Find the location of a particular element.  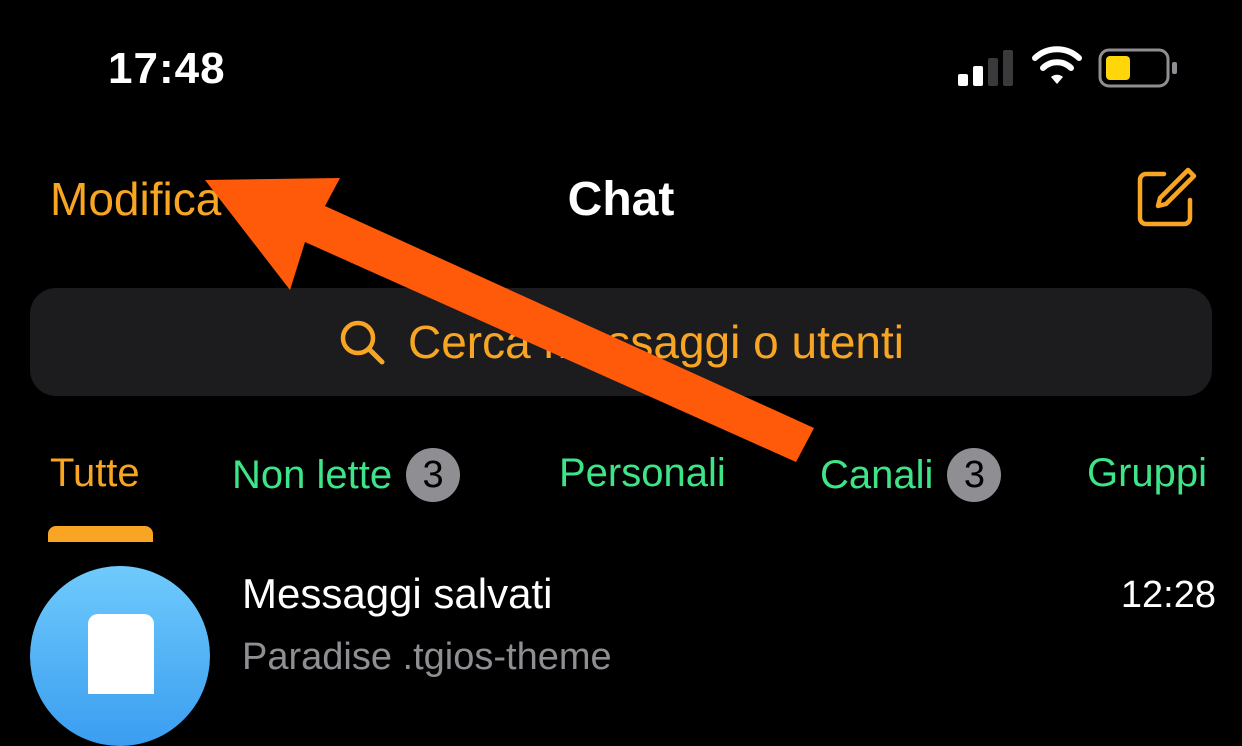

tab-all: Tutte is located at coordinates (95, 473).